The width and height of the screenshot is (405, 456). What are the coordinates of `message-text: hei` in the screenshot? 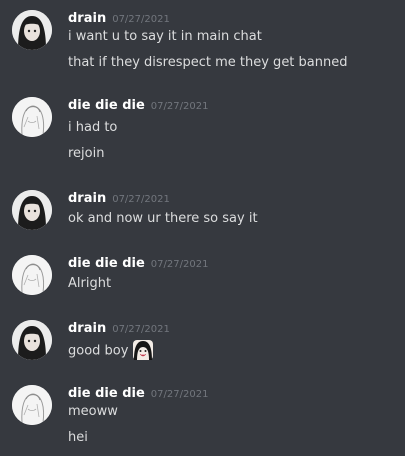 It's located at (78, 437).